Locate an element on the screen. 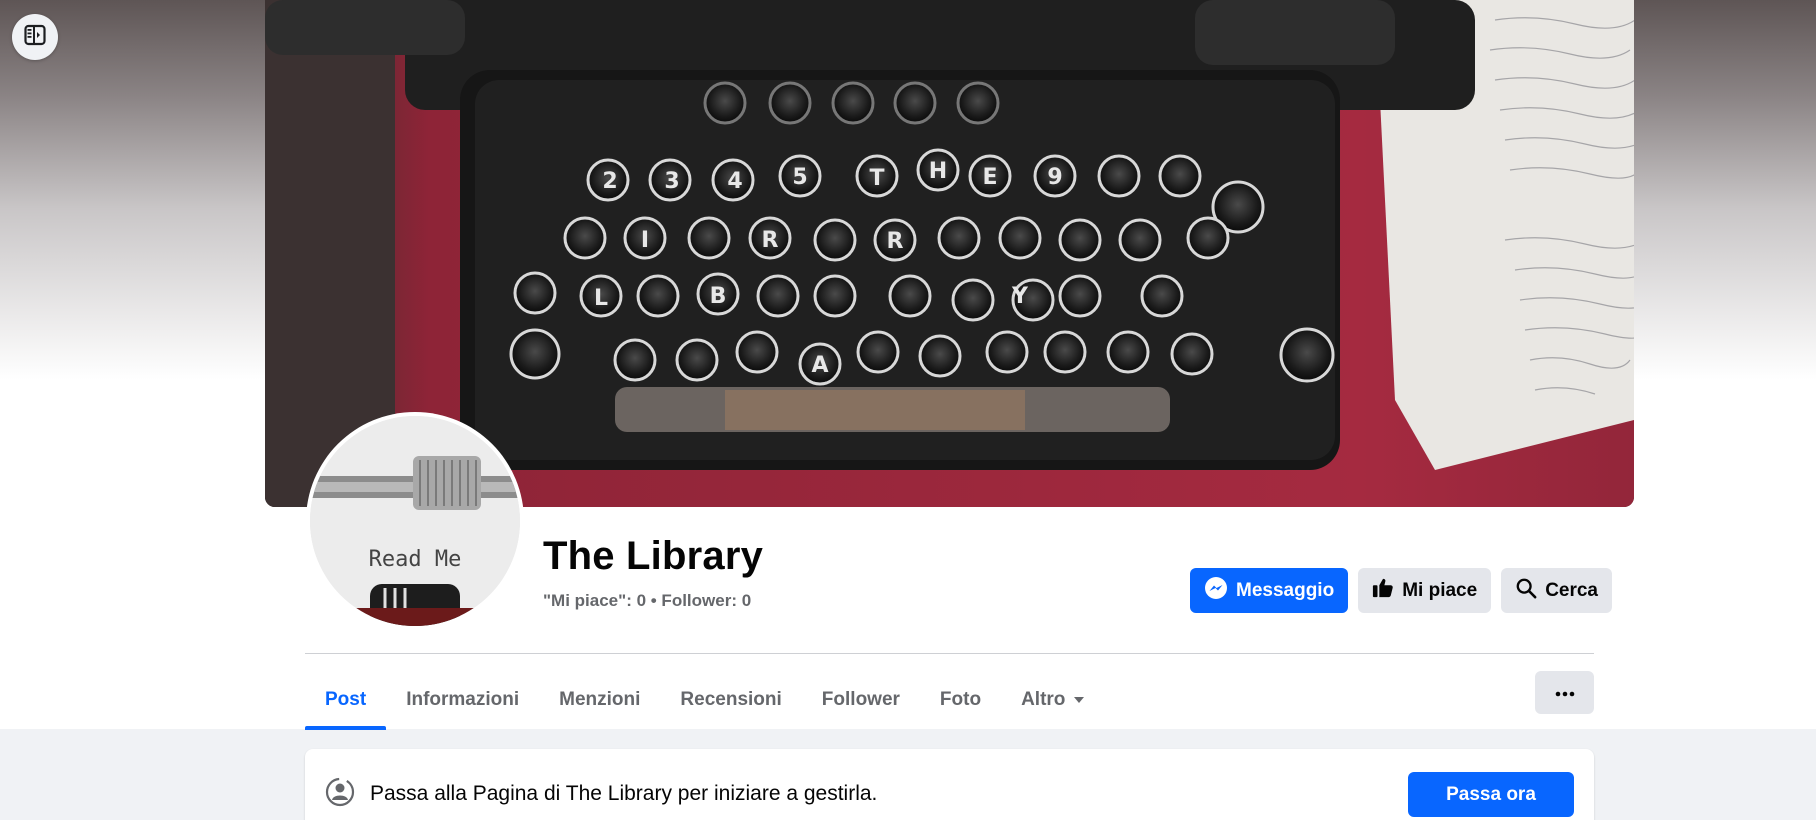 The image size is (1816, 820). svg-text: H is located at coordinates (938, 171).